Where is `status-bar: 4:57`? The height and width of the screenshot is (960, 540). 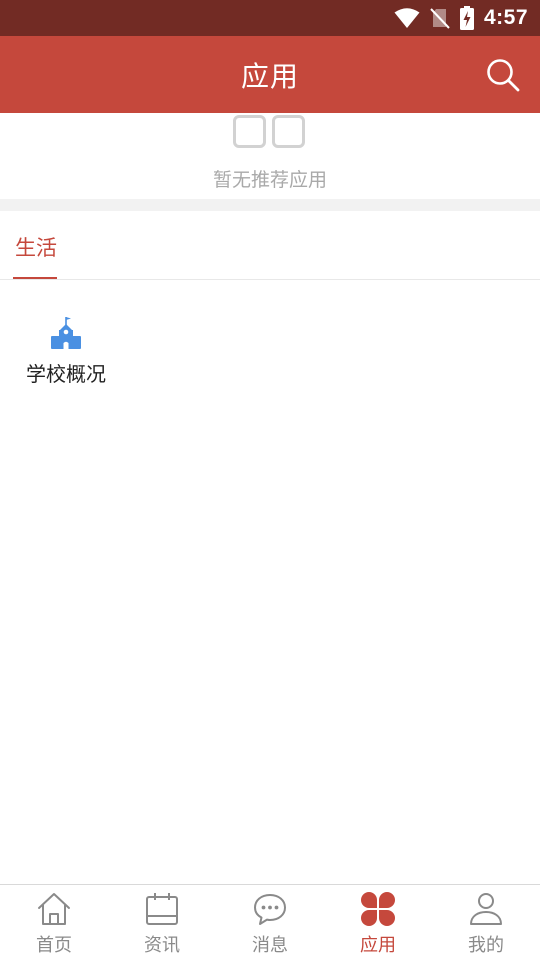
status-bar: 4:57 is located at coordinates (270, 18).